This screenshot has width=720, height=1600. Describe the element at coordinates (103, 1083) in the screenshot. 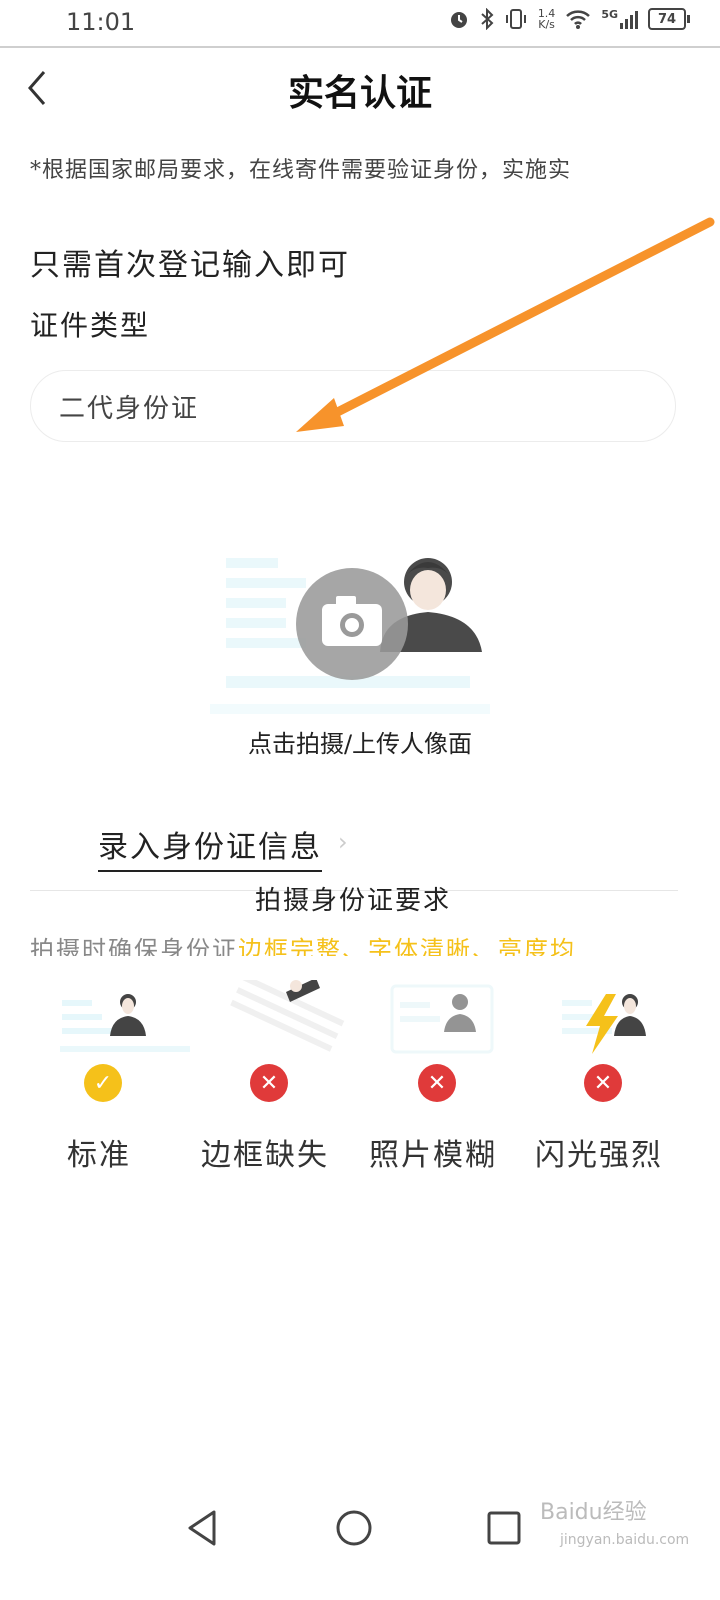

I see `check-icon: ✓` at that location.